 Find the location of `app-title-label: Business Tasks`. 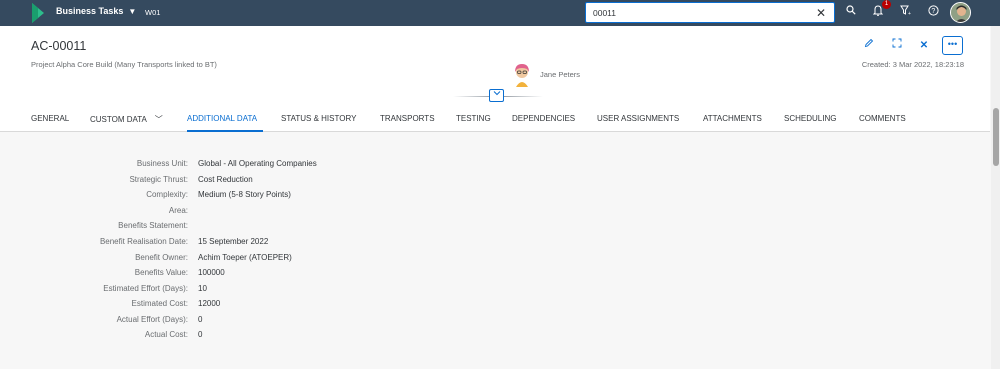

app-title-label: Business Tasks is located at coordinates (90, 11).